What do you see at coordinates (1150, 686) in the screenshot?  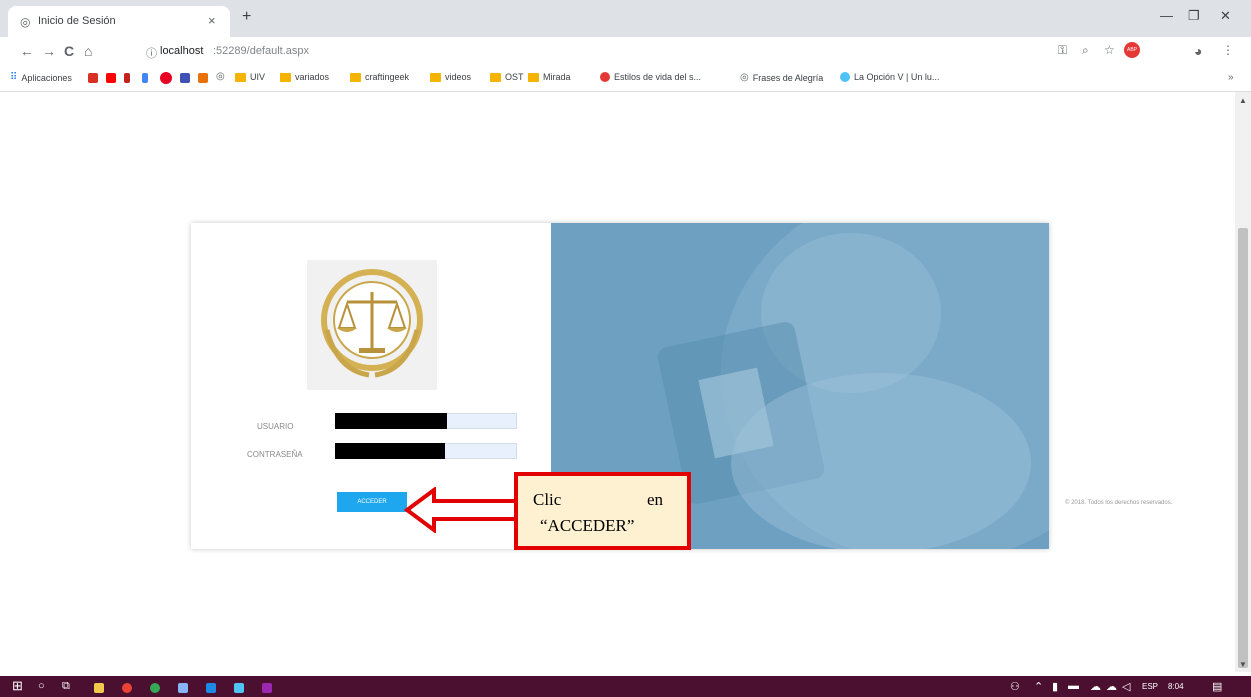 I see `language-indicator: ESP` at bounding box center [1150, 686].